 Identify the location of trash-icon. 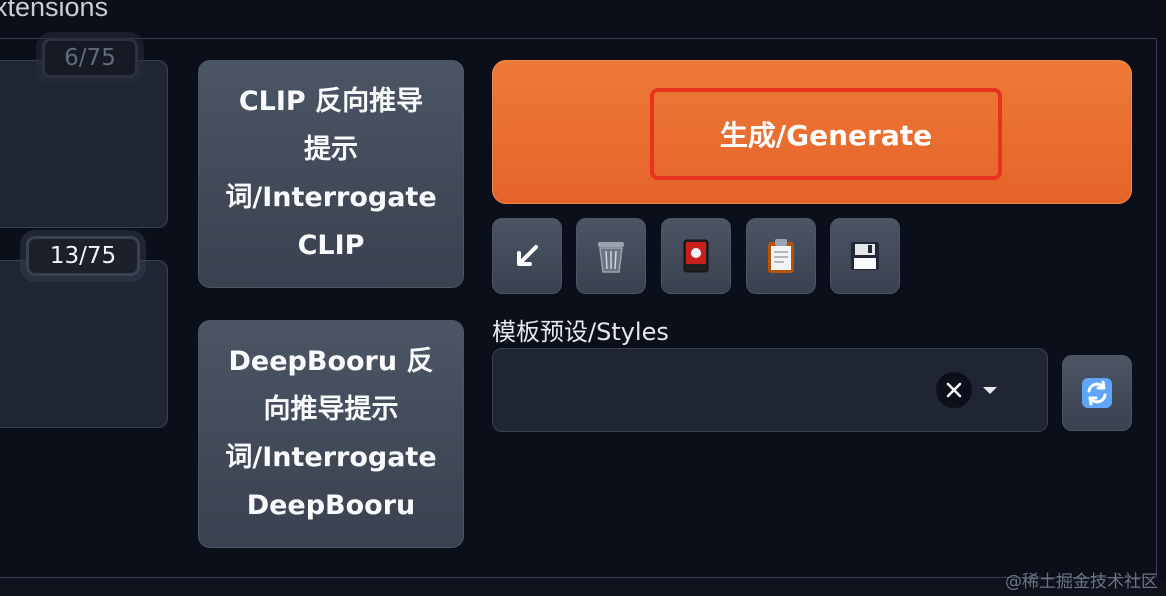
(611, 257).